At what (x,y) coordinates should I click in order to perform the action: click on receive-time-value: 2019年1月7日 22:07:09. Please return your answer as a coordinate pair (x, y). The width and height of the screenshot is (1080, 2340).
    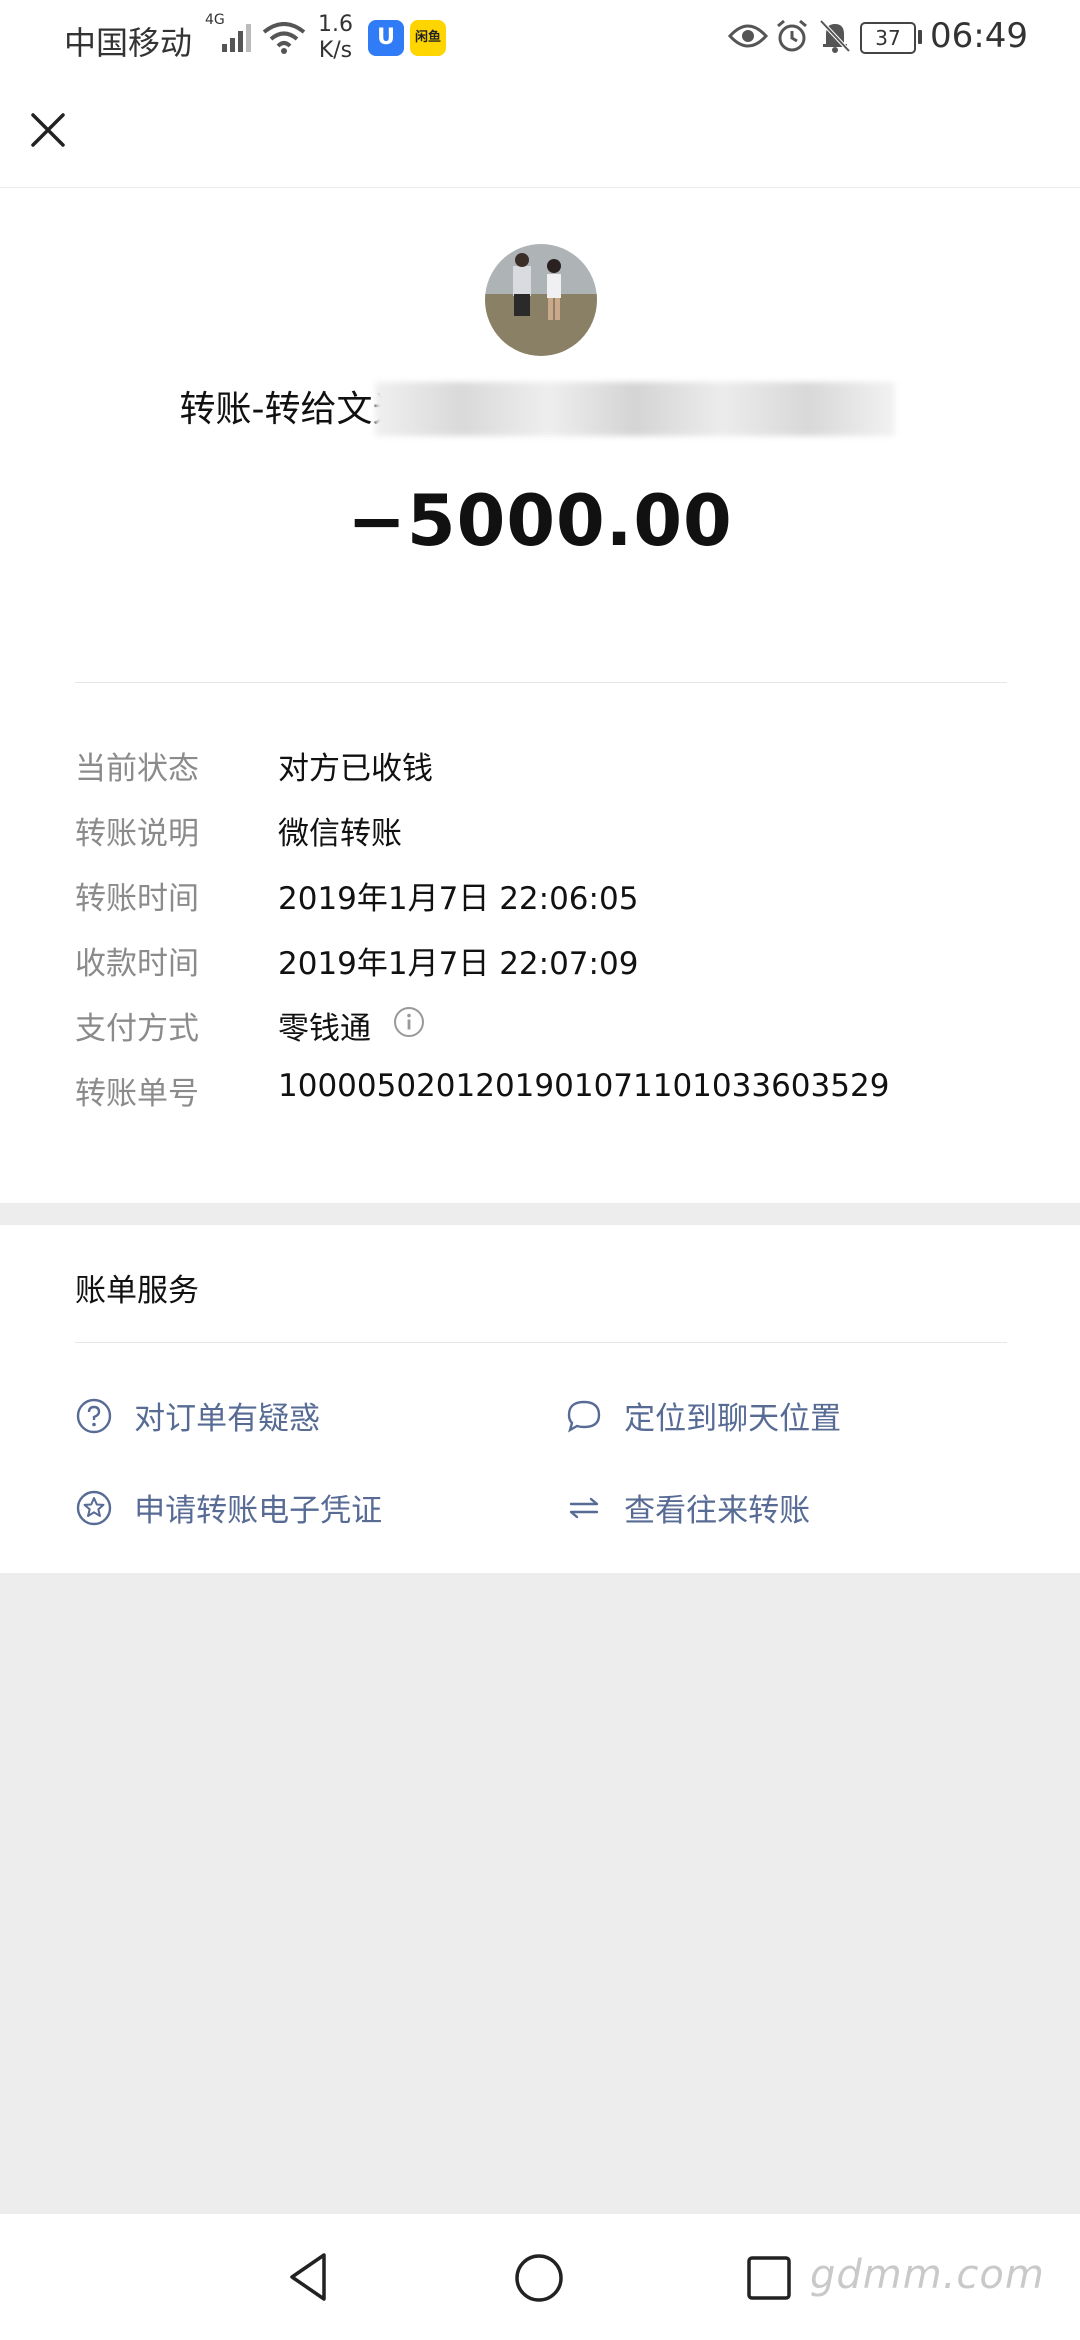
    Looking at the image, I should click on (458, 964).